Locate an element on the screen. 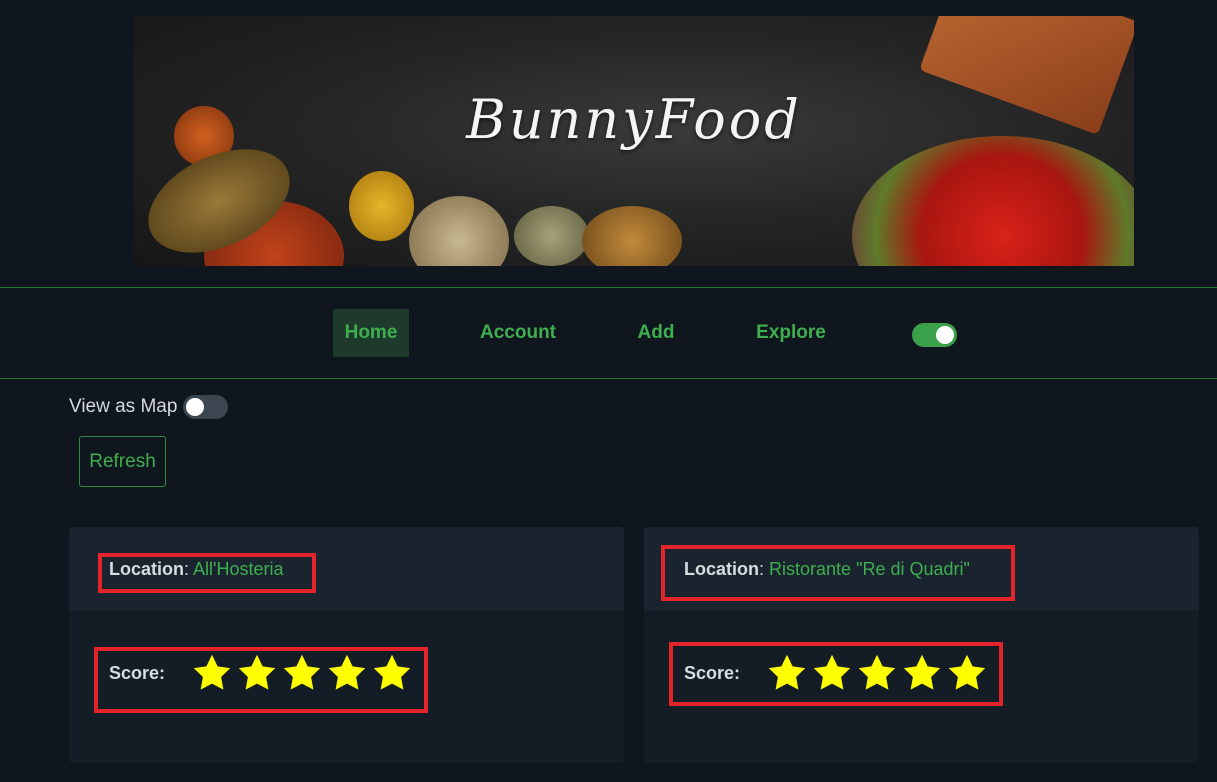 The image size is (1217, 782). nav-item-account: Account is located at coordinates (518, 333).